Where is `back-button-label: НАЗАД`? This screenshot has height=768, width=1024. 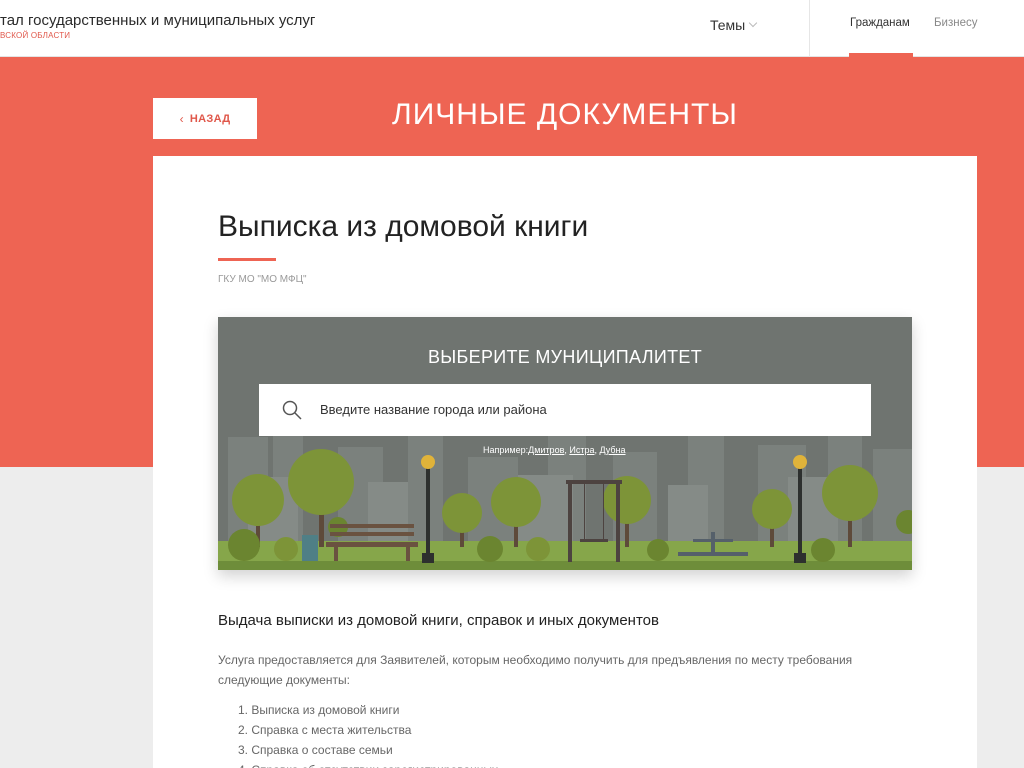 back-button-label: НАЗАД is located at coordinates (210, 118).